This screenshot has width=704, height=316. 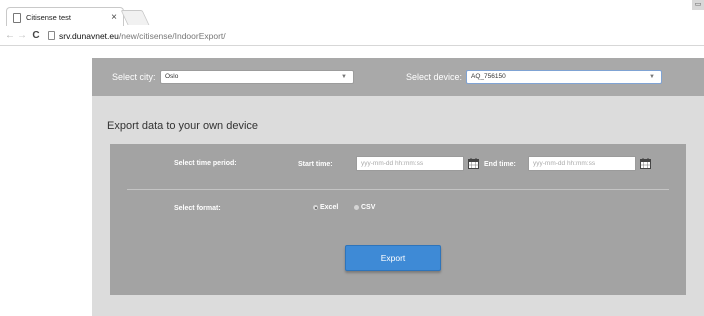 What do you see at coordinates (368, 207) in the screenshot?
I see `format-option-label: CSV` at bounding box center [368, 207].